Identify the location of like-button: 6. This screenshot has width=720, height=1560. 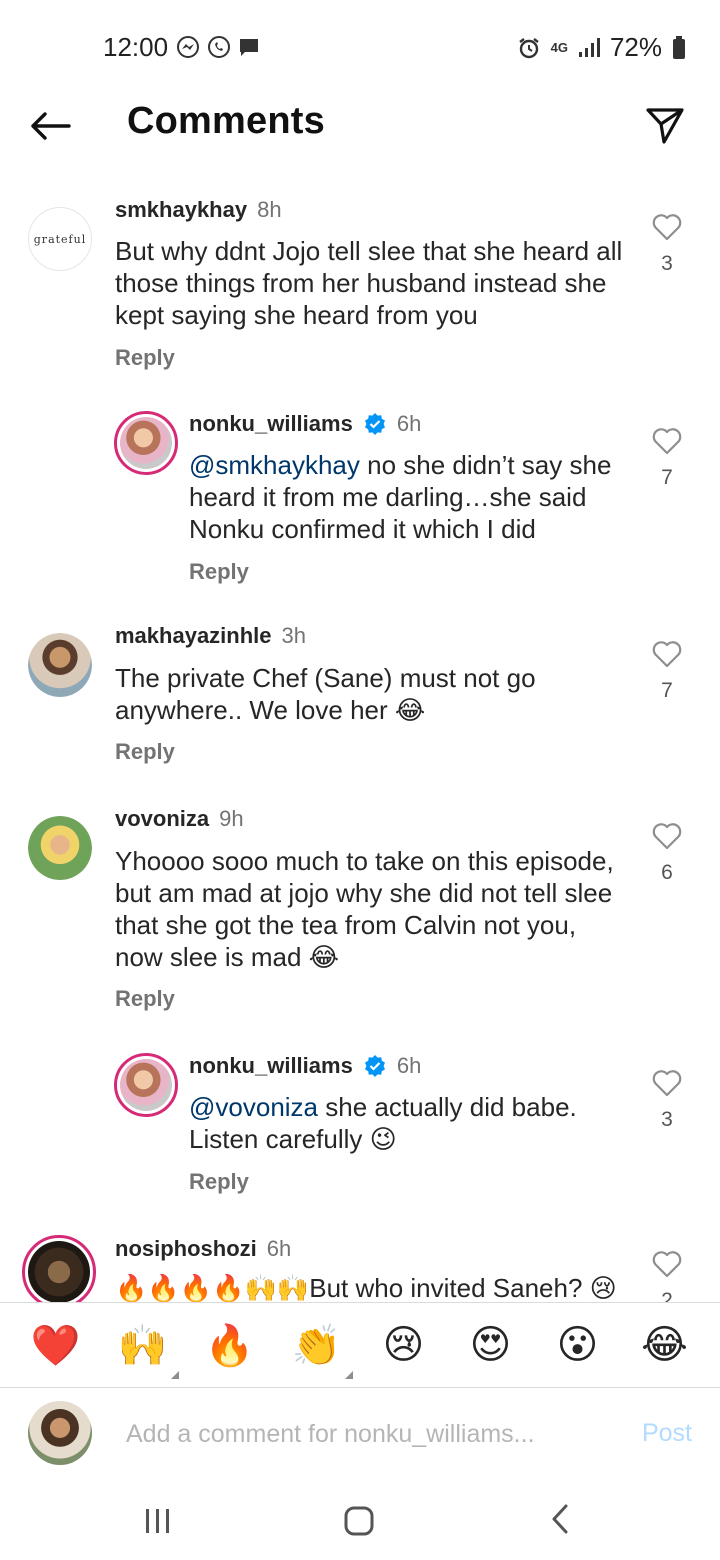
(667, 853).